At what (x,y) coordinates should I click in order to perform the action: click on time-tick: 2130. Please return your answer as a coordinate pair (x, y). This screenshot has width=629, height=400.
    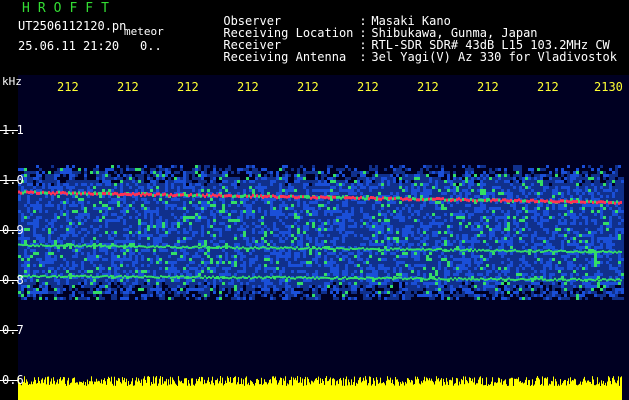
    Looking at the image, I should click on (608, 87).